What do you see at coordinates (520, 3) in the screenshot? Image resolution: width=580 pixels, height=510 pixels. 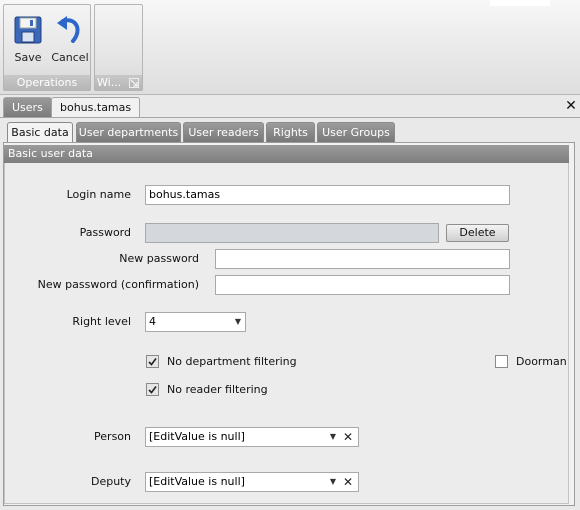 I see `ribbon-corner` at bounding box center [520, 3].